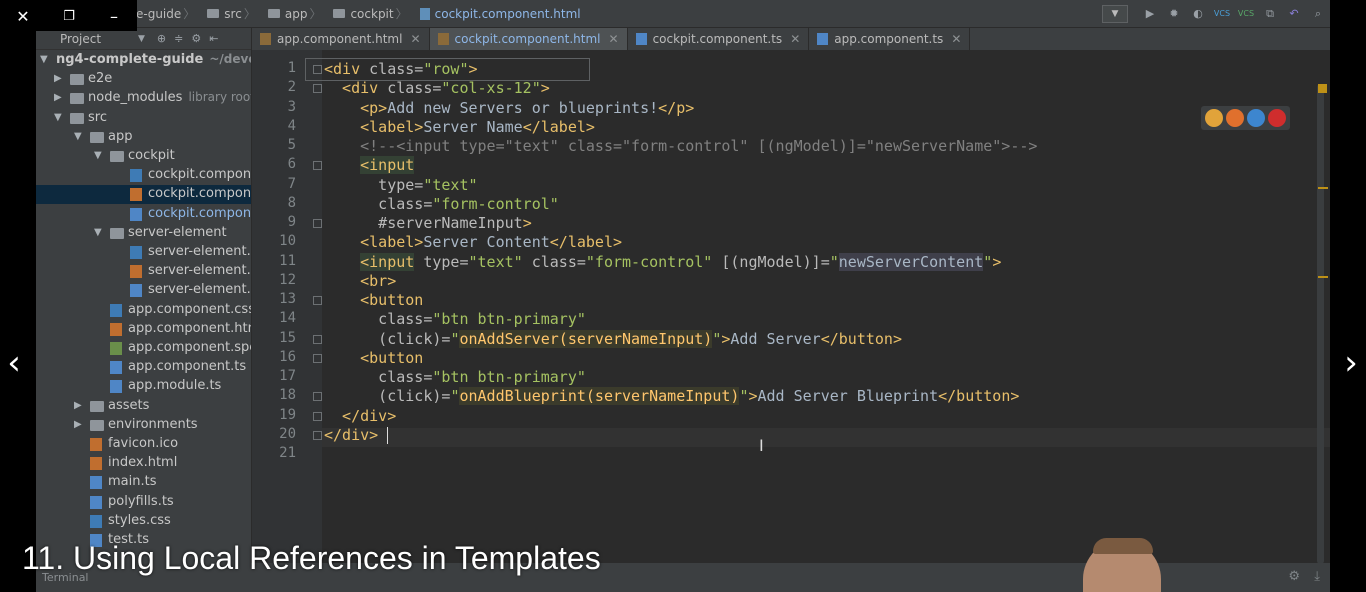  Describe the element at coordinates (234, 13) in the screenshot. I see `breadcrumb-item: src 〉` at that location.